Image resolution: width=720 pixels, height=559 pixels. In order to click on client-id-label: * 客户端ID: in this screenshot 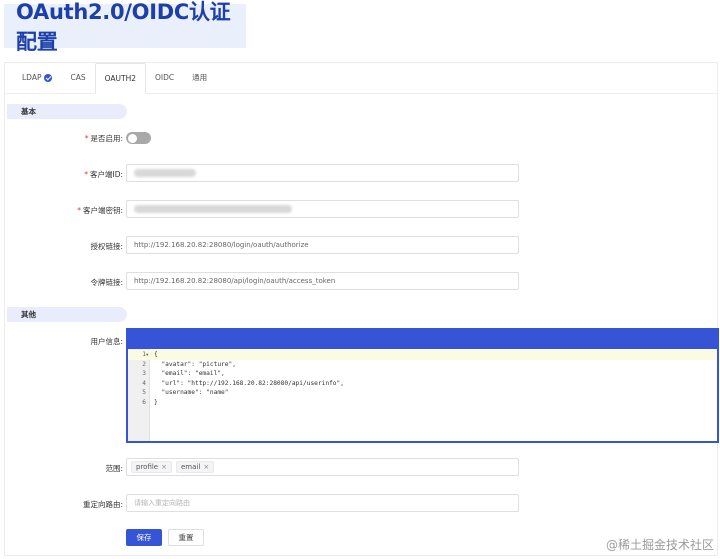, I will do `click(103, 174)`.